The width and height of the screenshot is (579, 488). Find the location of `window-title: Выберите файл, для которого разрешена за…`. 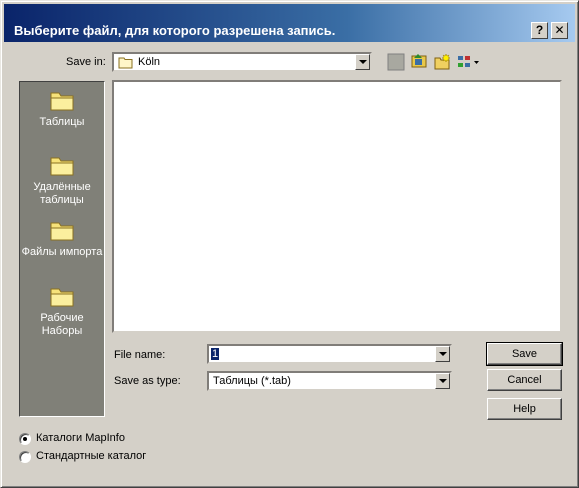

window-title: Выберите файл, для которого разрешена за… is located at coordinates (175, 30).